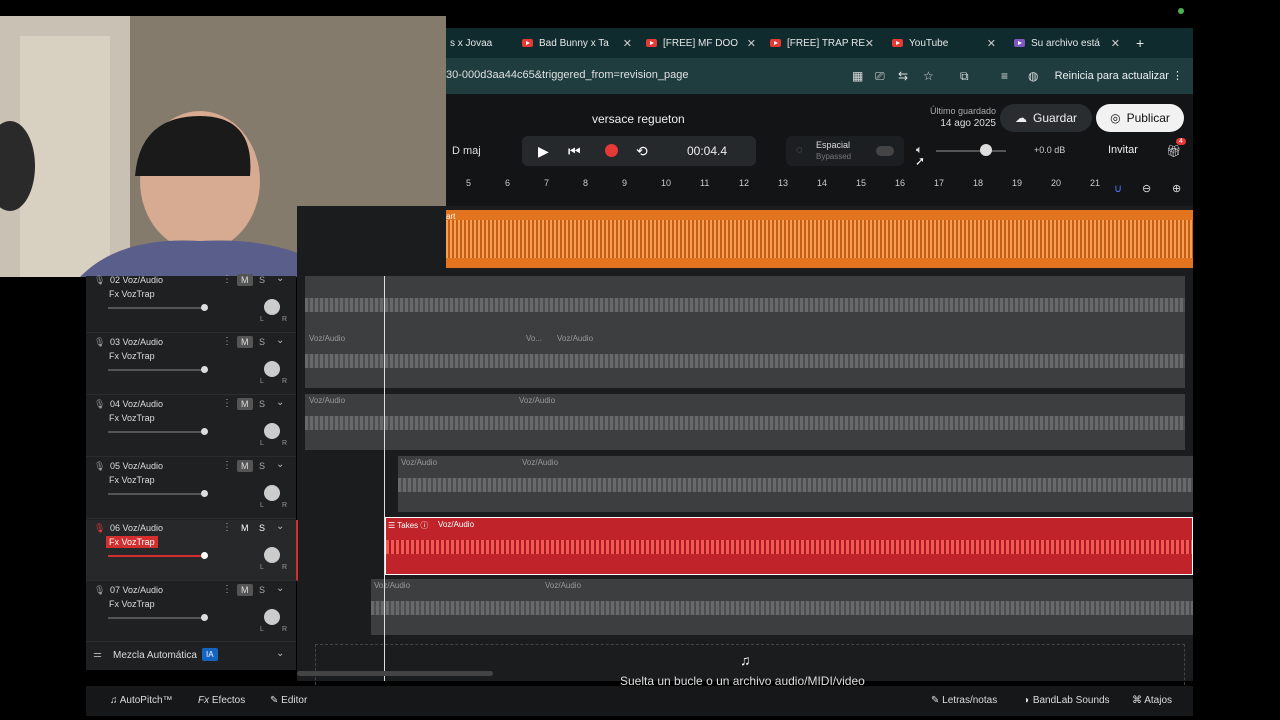 The image size is (1280, 720). I want to click on invite-button: Invitar, so click(1123, 150).